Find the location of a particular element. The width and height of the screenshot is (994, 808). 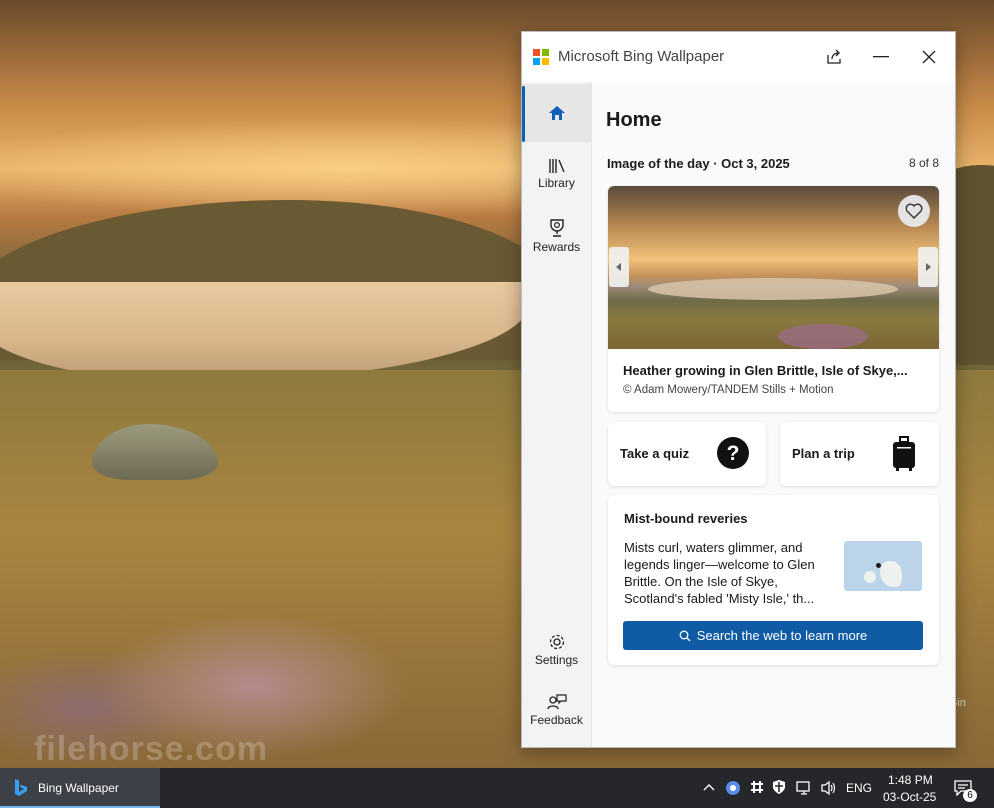

security-shield-icon is located at coordinates (779, 787).